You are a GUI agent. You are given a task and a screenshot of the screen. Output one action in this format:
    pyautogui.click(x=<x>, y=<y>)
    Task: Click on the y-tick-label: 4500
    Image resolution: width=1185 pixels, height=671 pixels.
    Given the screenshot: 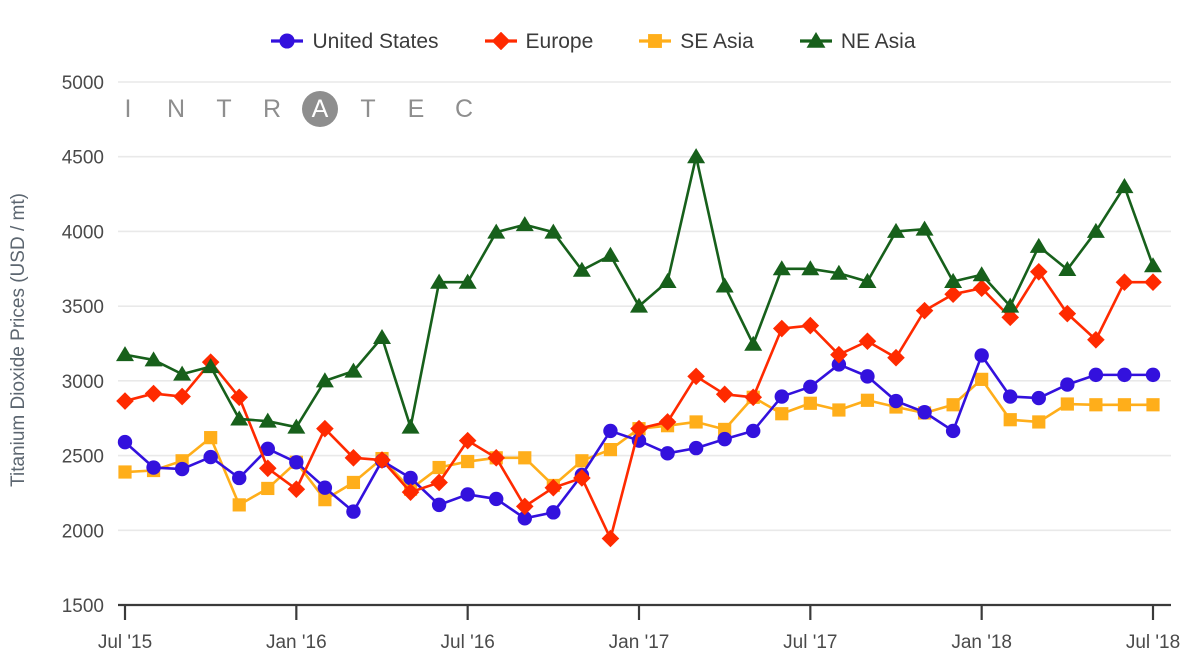 What is the action you would take?
    pyautogui.click(x=83, y=158)
    